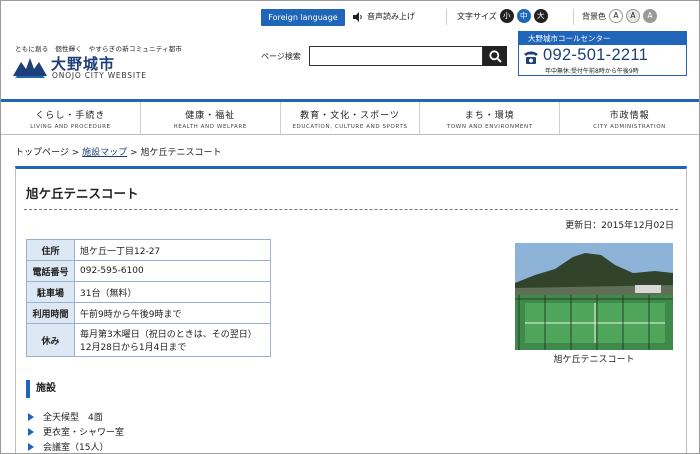 Image resolution: width=700 pixels, height=454 pixels. I want to click on logo-subtitle: ONOJO CITY WEBSITE, so click(99, 75).